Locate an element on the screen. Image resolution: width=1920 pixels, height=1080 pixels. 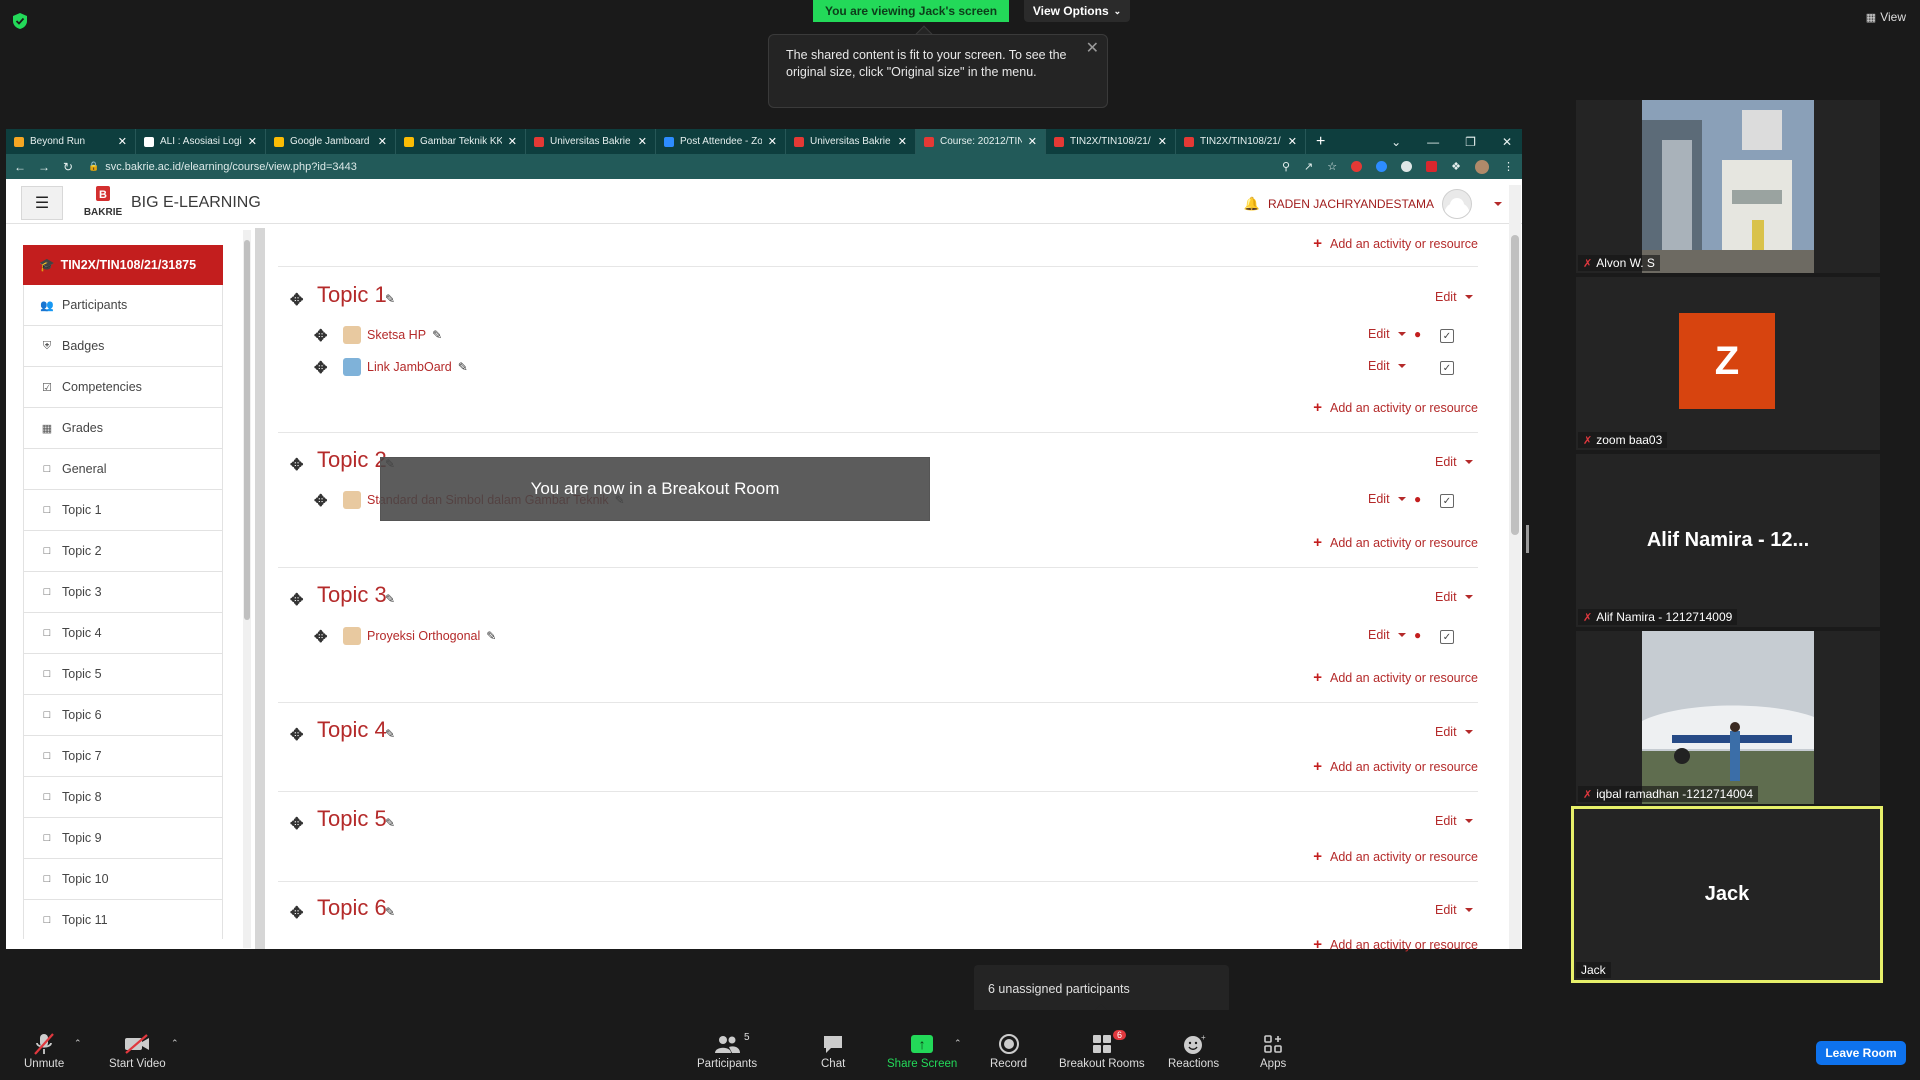
new-tab-icon: + is located at coordinates (1320, 142).